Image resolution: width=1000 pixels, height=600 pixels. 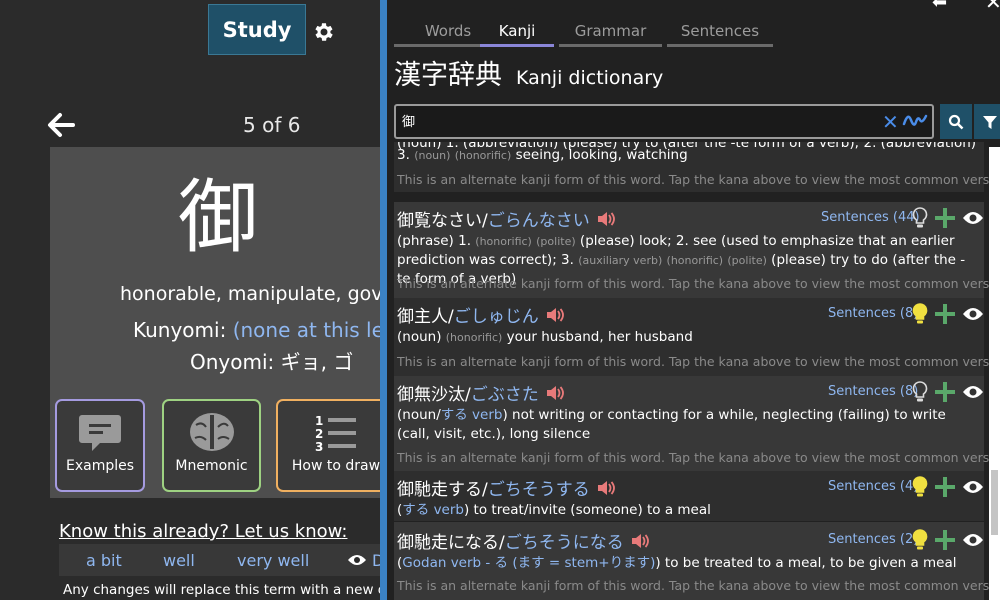 I want to click on entry-kanji: 御覧なさい, so click(x=439, y=221).